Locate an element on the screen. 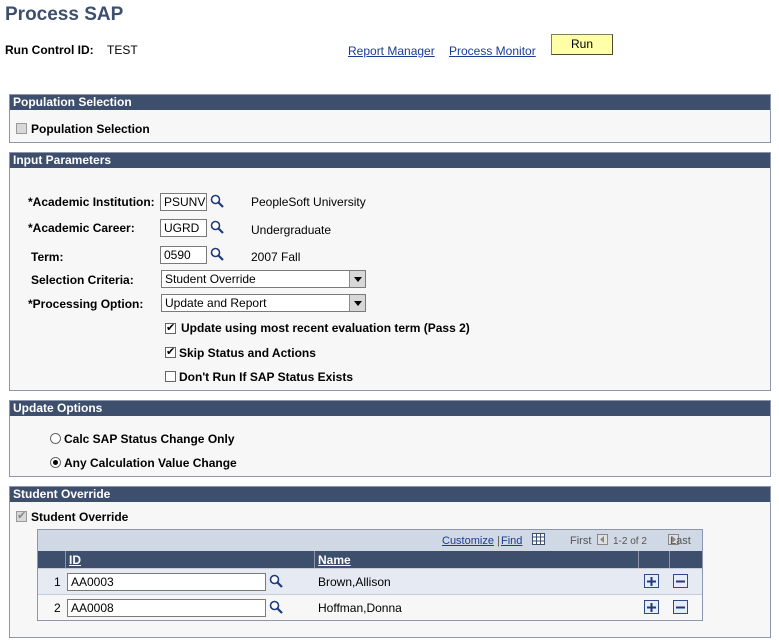 This screenshot has width=779, height=642. update-options-header: Update Options is located at coordinates (390, 408).